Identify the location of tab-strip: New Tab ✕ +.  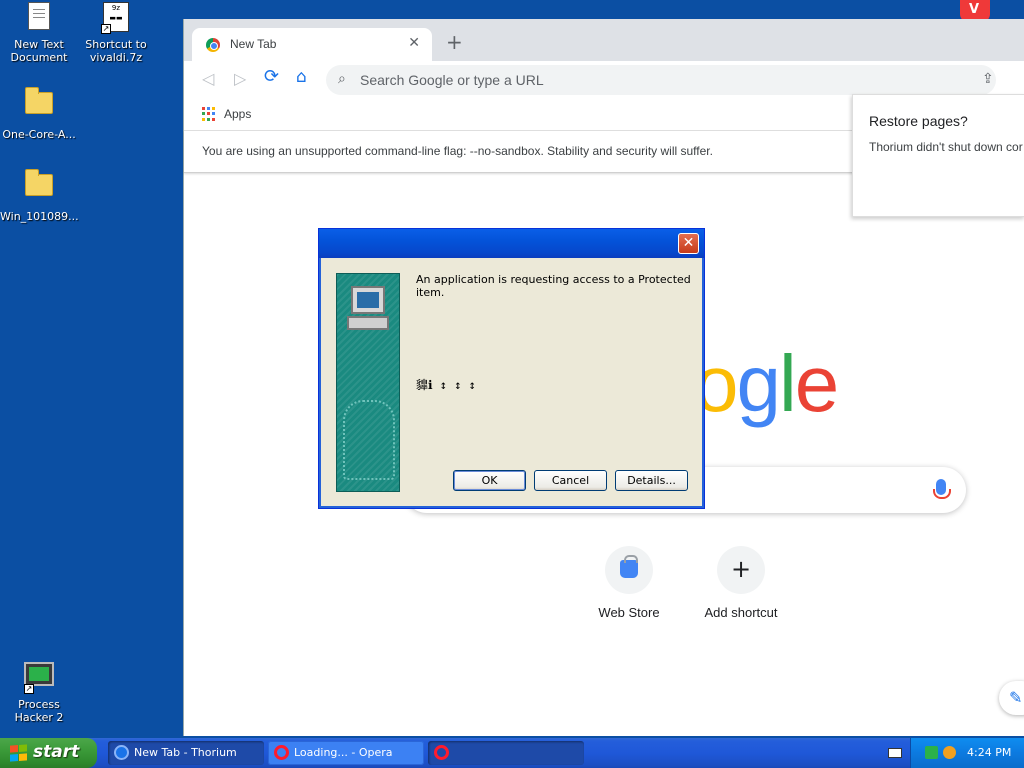
(604, 40).